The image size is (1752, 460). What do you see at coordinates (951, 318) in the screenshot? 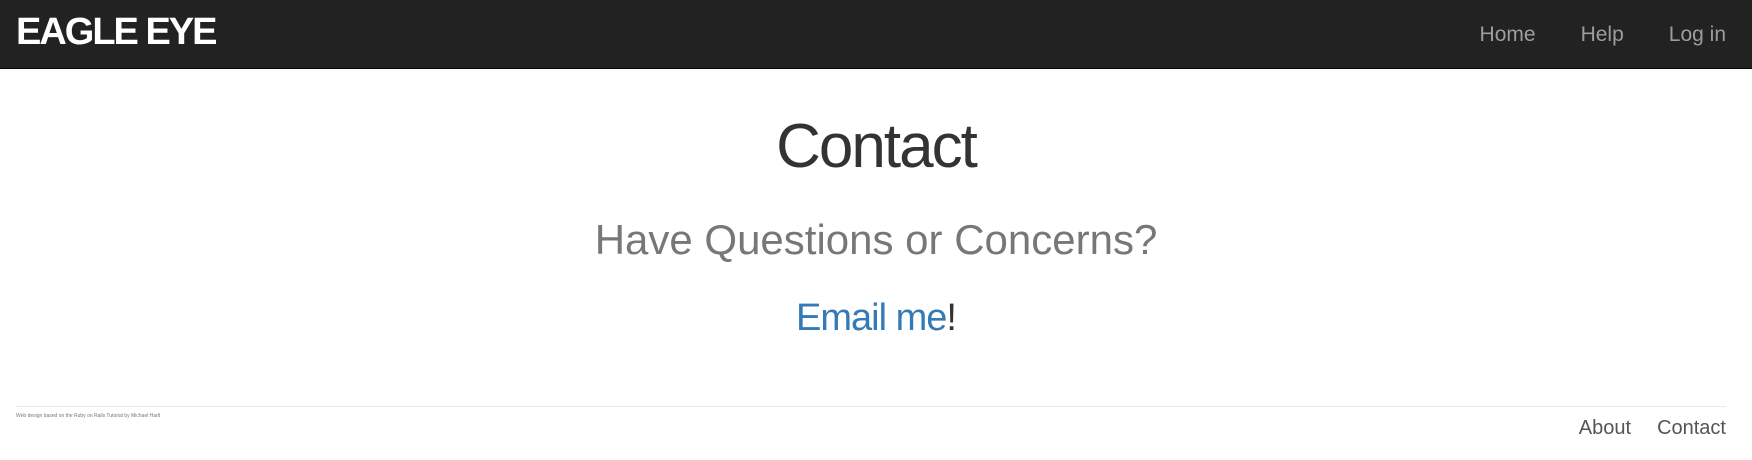
I see `email-suffix: !` at bounding box center [951, 318].